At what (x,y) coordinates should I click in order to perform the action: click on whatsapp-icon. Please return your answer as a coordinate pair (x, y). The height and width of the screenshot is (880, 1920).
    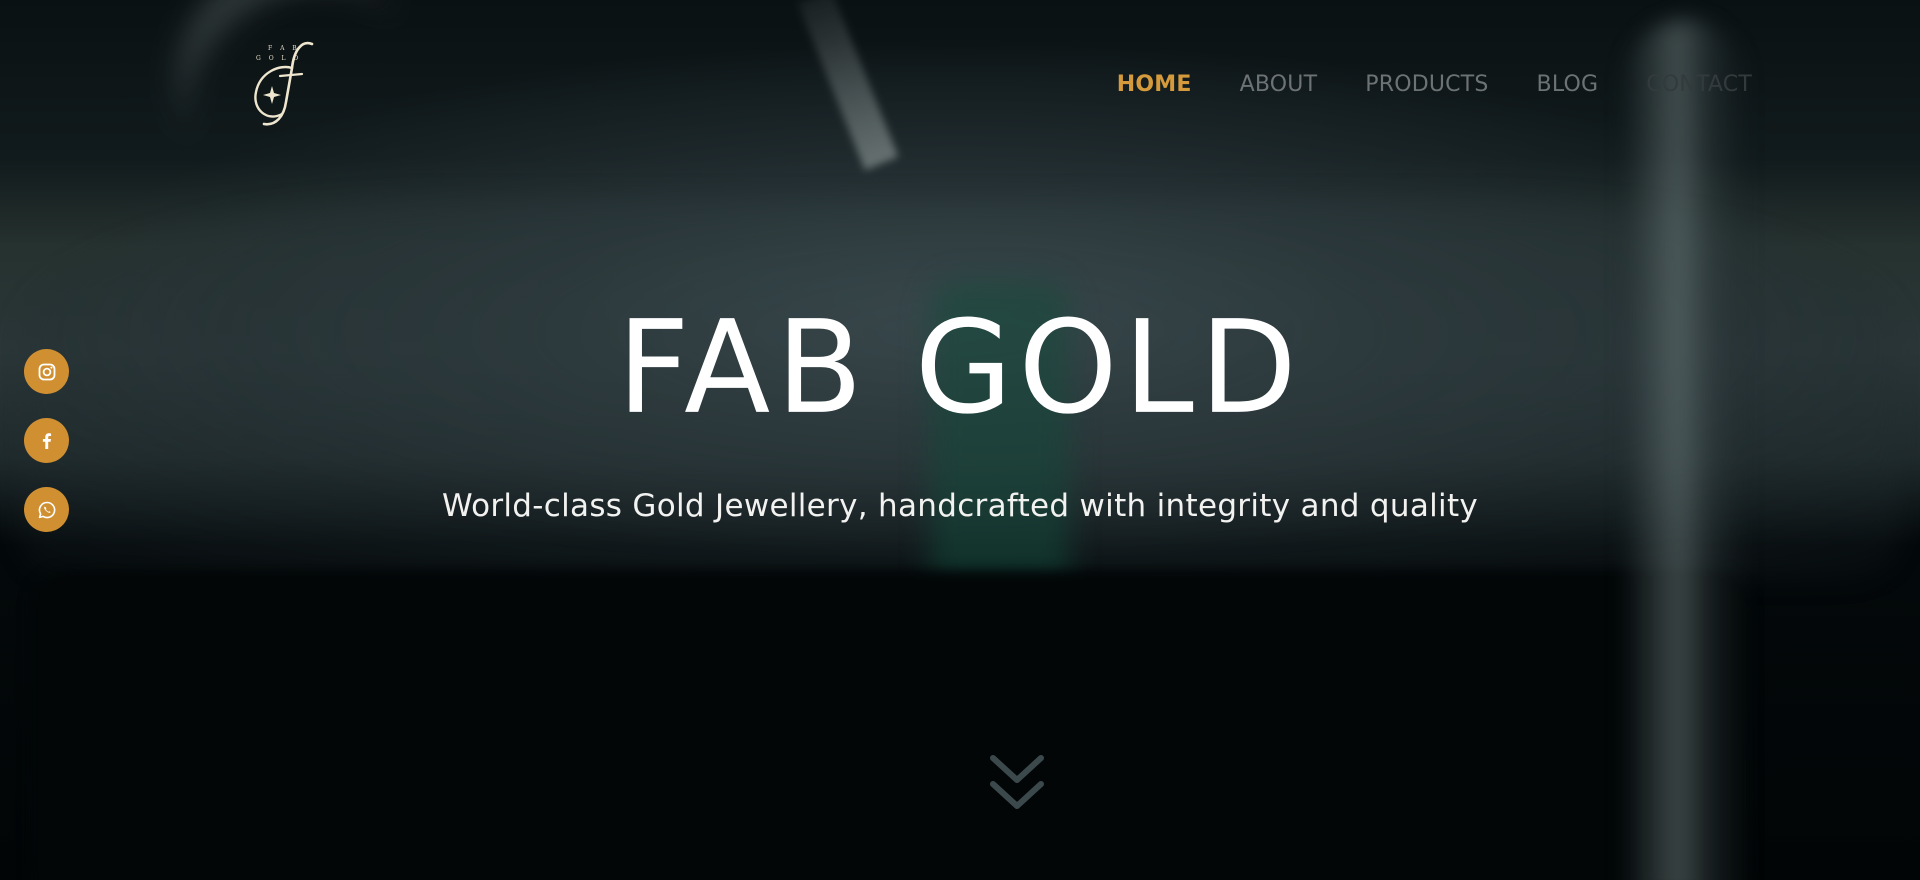
    Looking at the image, I should click on (46, 509).